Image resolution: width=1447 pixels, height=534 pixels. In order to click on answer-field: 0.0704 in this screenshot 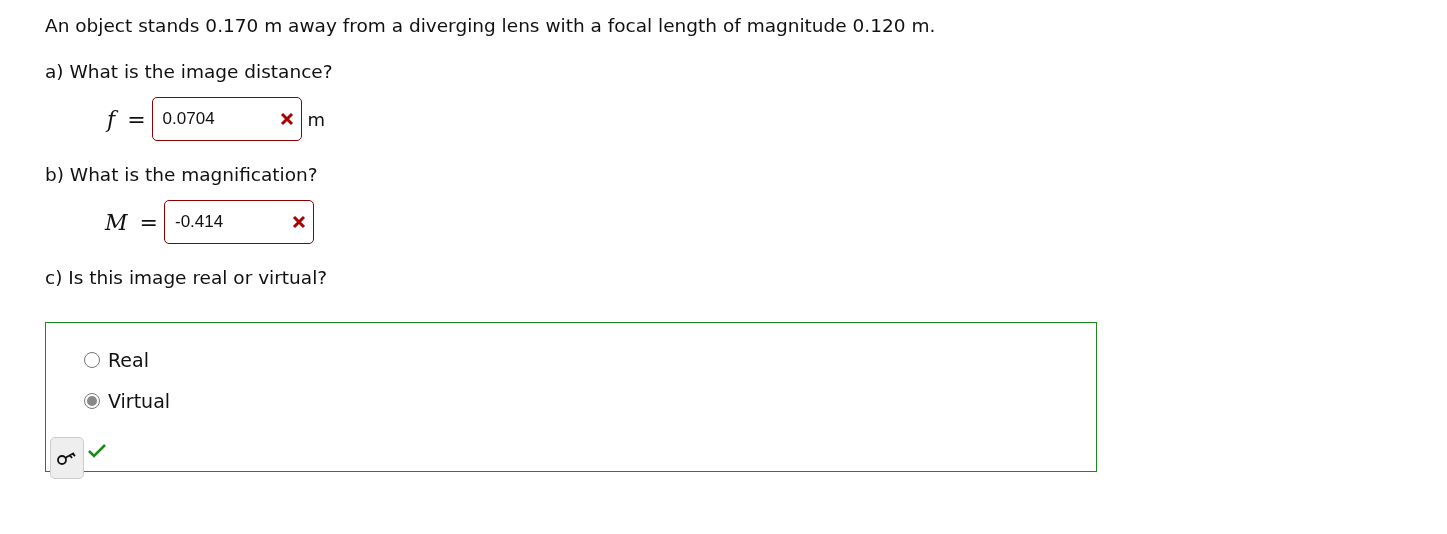, I will do `click(226, 119)`.